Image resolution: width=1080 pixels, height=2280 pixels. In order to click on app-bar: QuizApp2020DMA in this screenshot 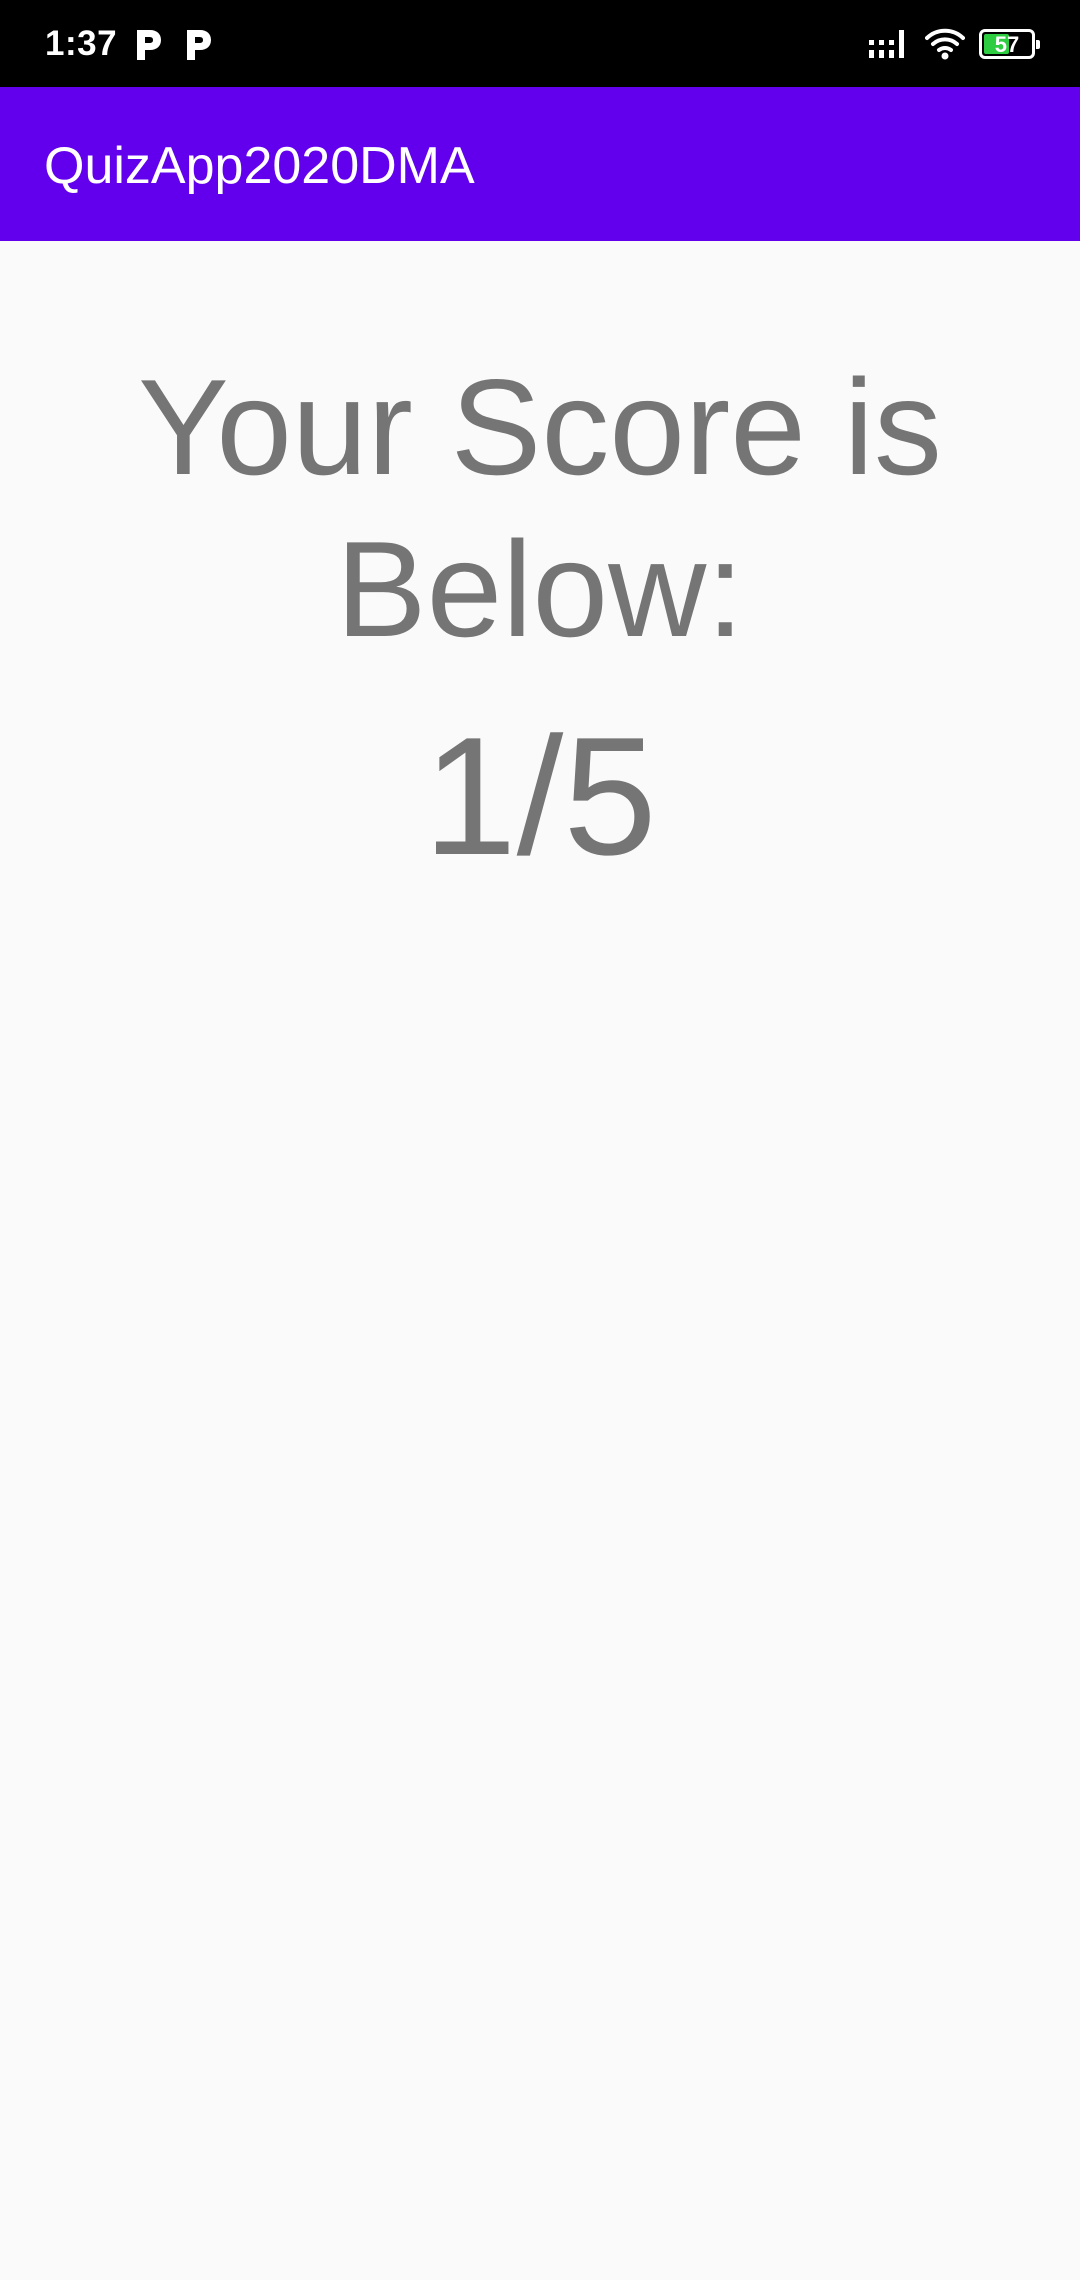, I will do `click(540, 164)`.